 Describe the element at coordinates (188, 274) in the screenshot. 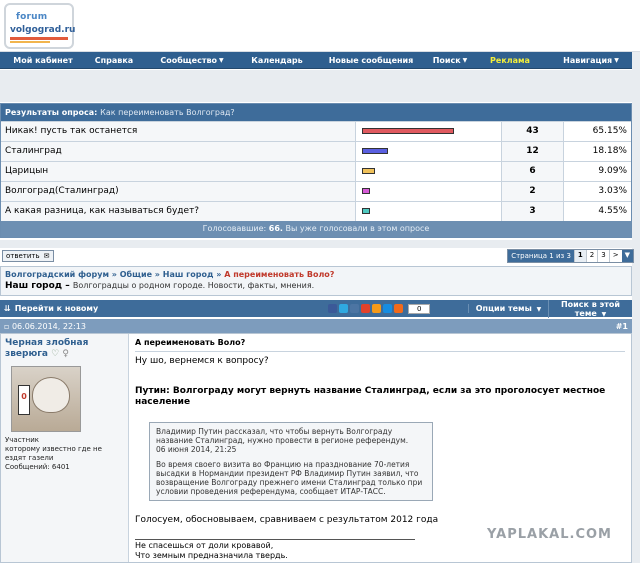

I see `breadcrumb-link-city: Наш город` at that location.